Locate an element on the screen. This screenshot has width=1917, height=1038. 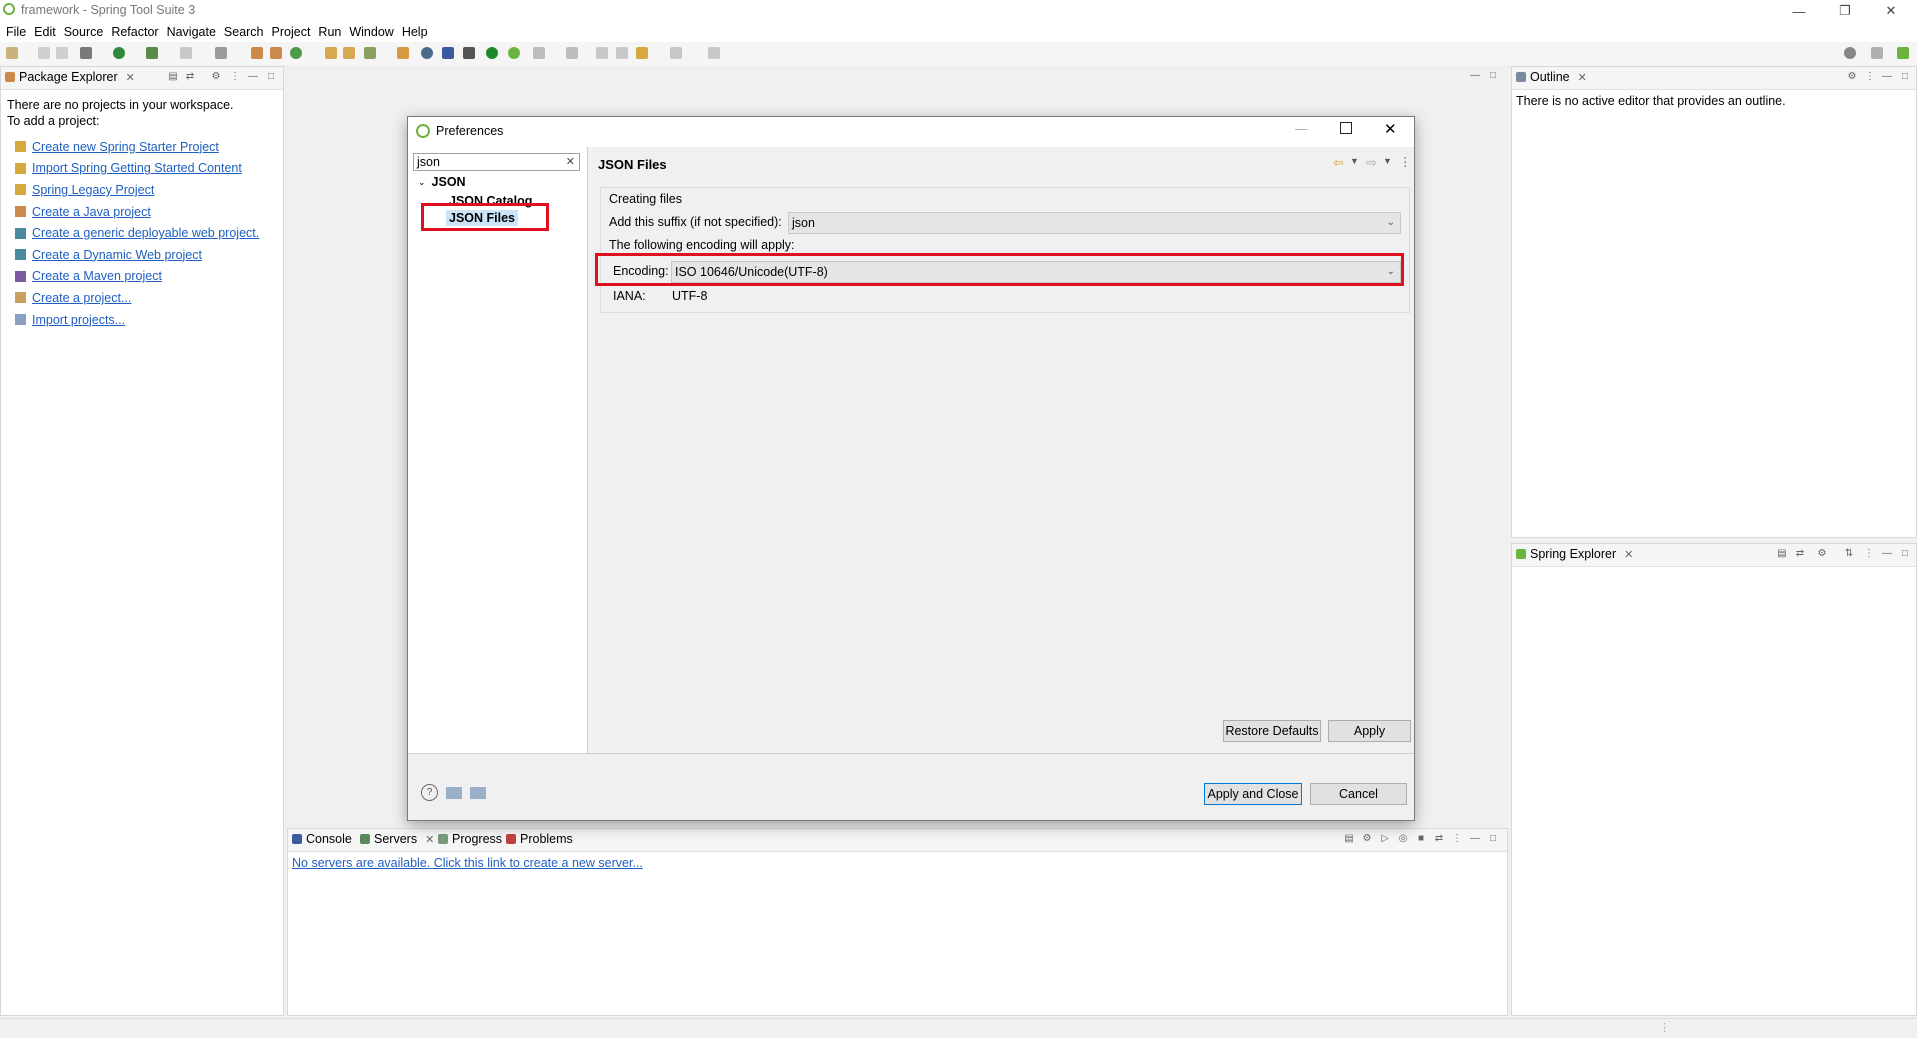
start-server-icon: ▷ is located at coordinates (1385, 839).